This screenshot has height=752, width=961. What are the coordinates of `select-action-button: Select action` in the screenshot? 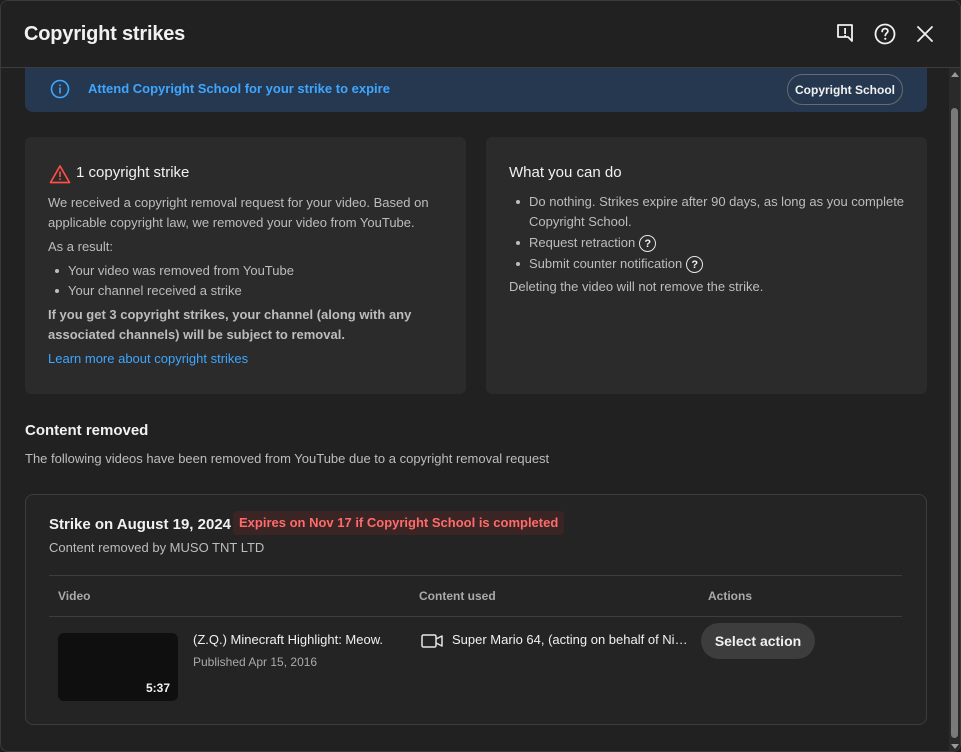 It's located at (758, 641).